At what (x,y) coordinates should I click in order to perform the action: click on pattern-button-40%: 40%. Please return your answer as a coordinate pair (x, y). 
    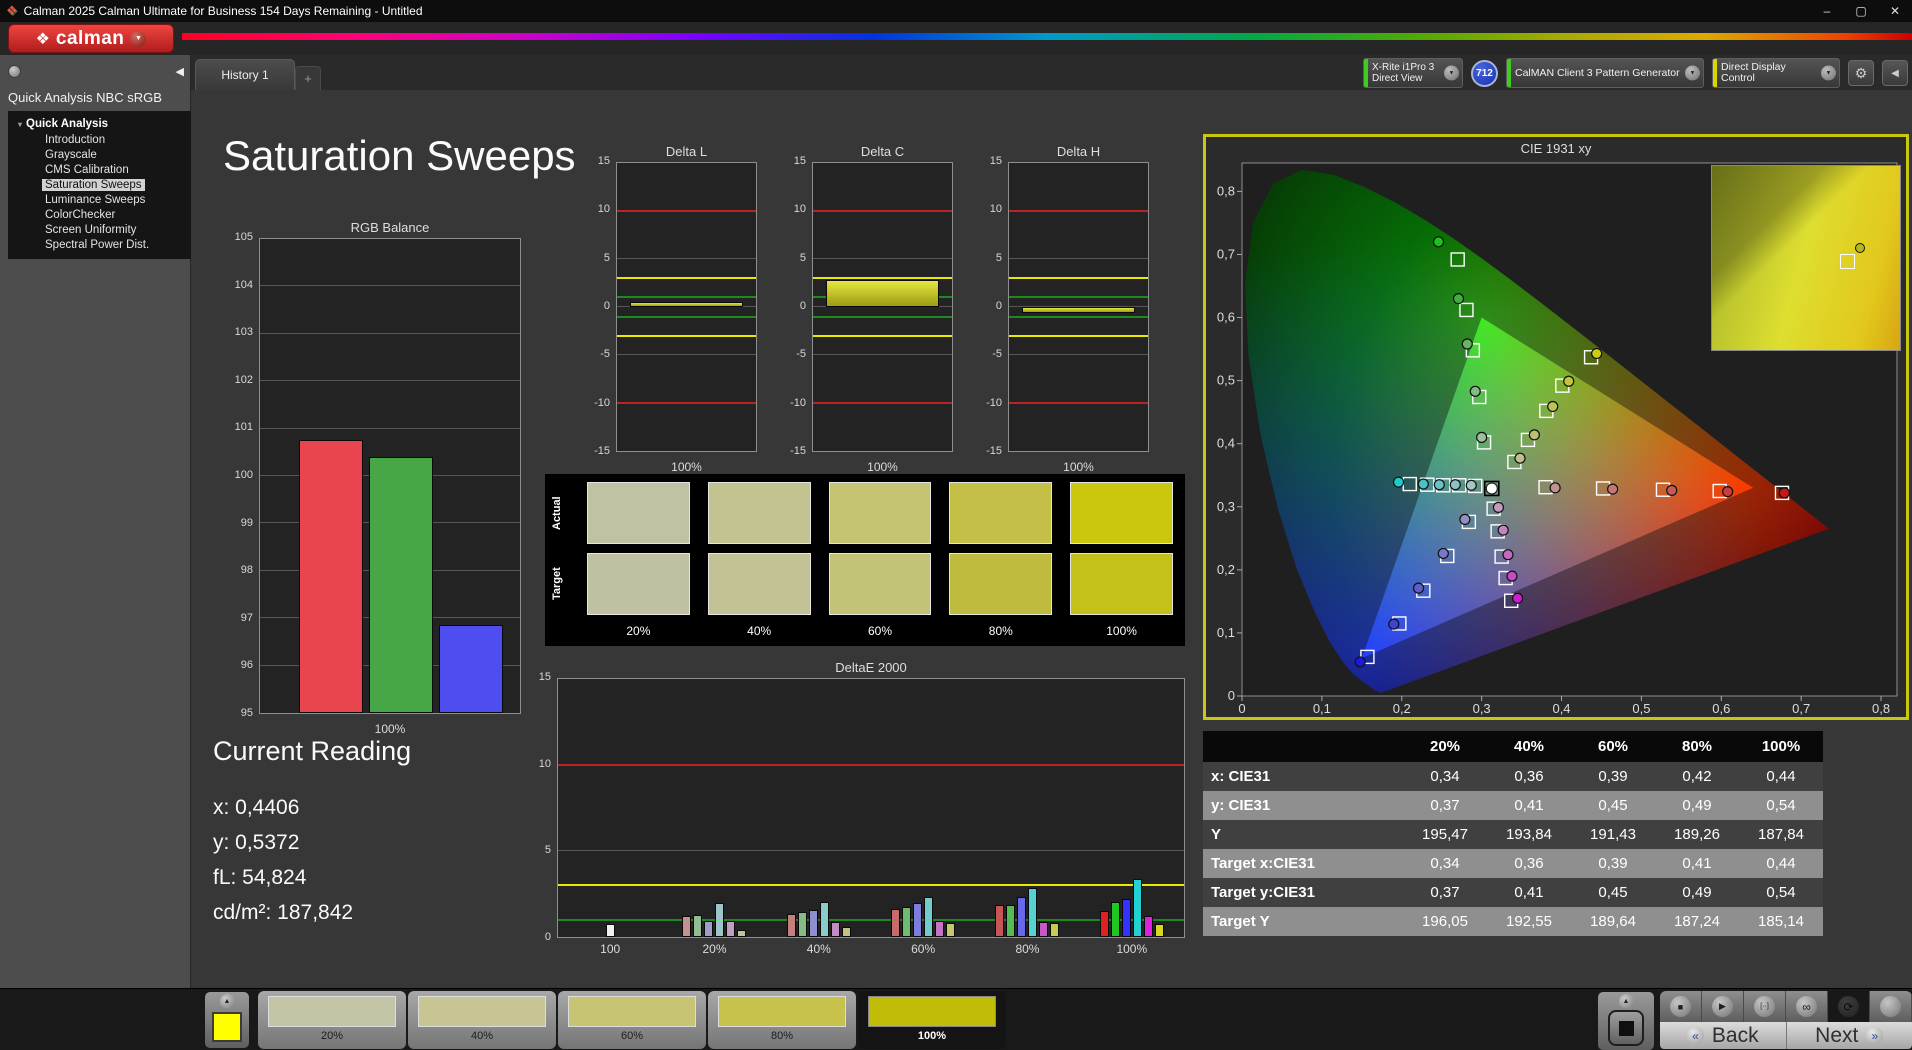
    Looking at the image, I should click on (482, 1020).